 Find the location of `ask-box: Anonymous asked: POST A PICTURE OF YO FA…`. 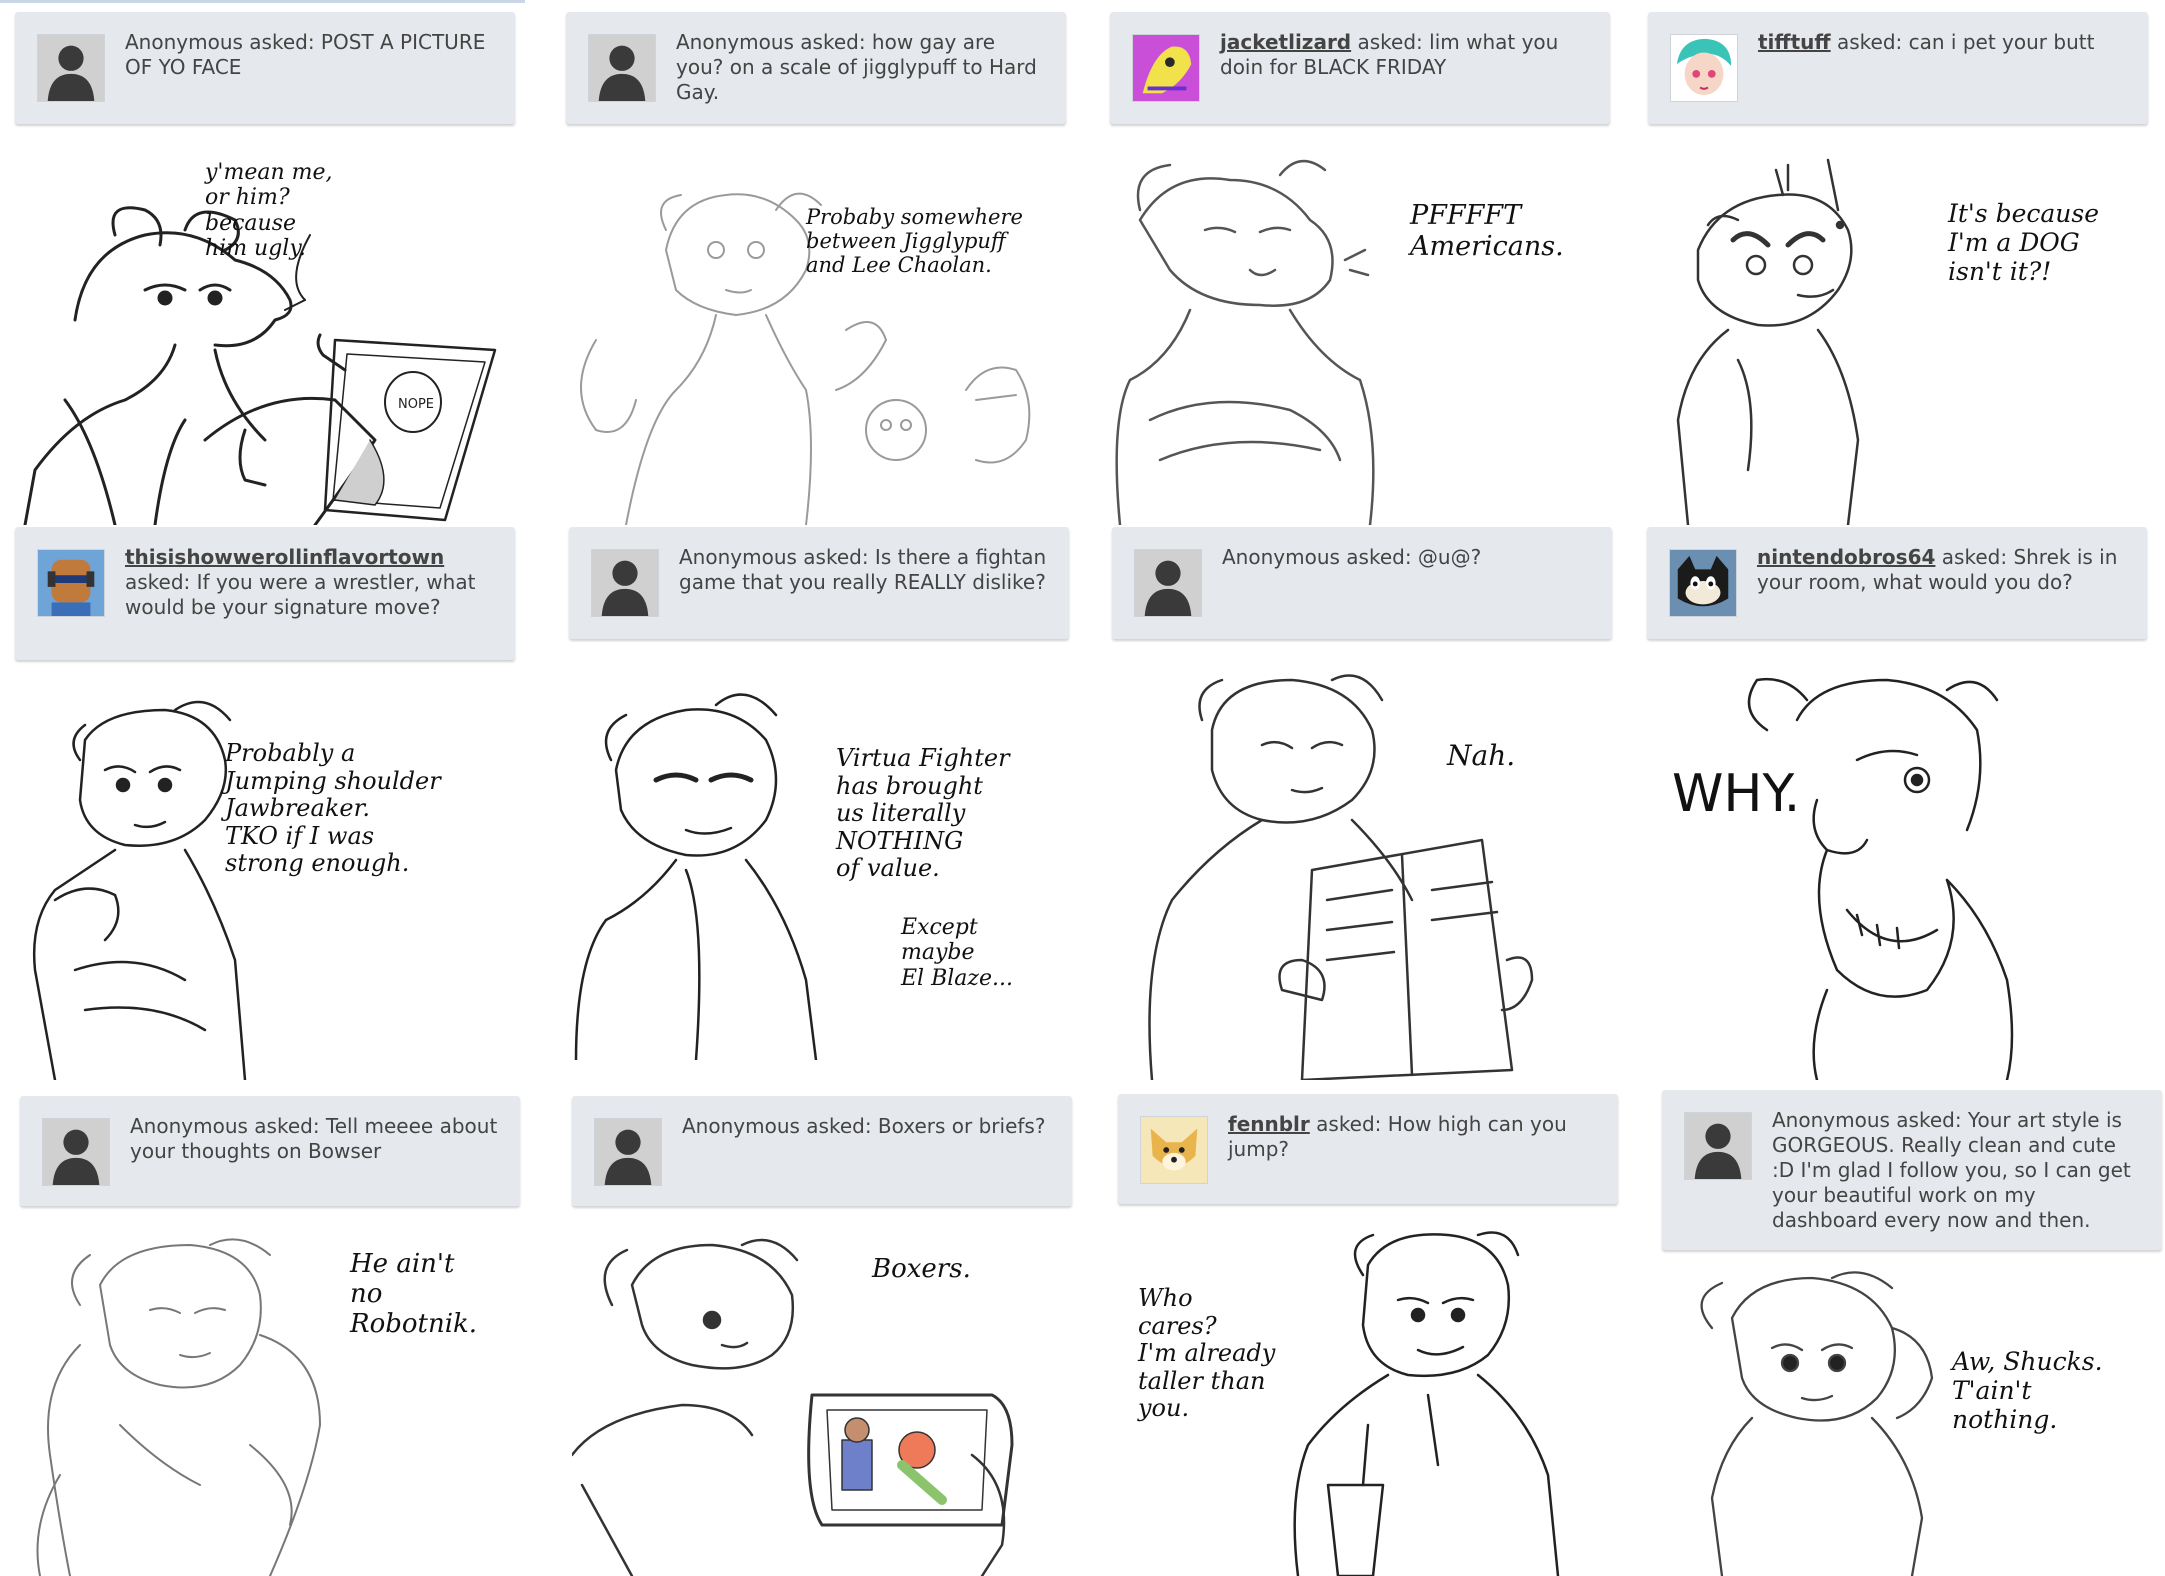

ask-box: Anonymous asked: POST A PICTURE OF YO FA… is located at coordinates (265, 68).